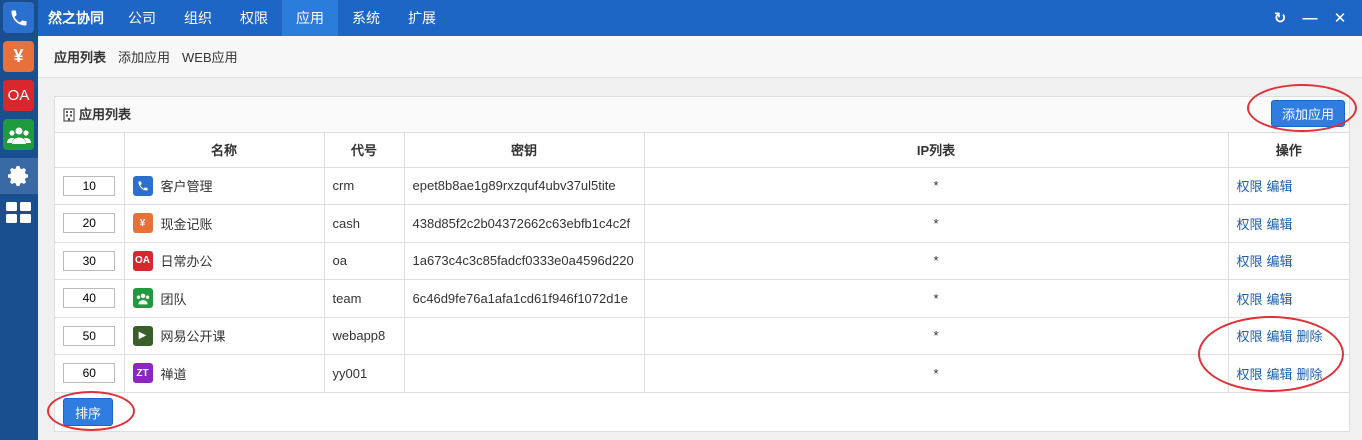 The width and height of the screenshot is (1362, 440). I want to click on refresh-icon: ↻, so click(1280, 18).